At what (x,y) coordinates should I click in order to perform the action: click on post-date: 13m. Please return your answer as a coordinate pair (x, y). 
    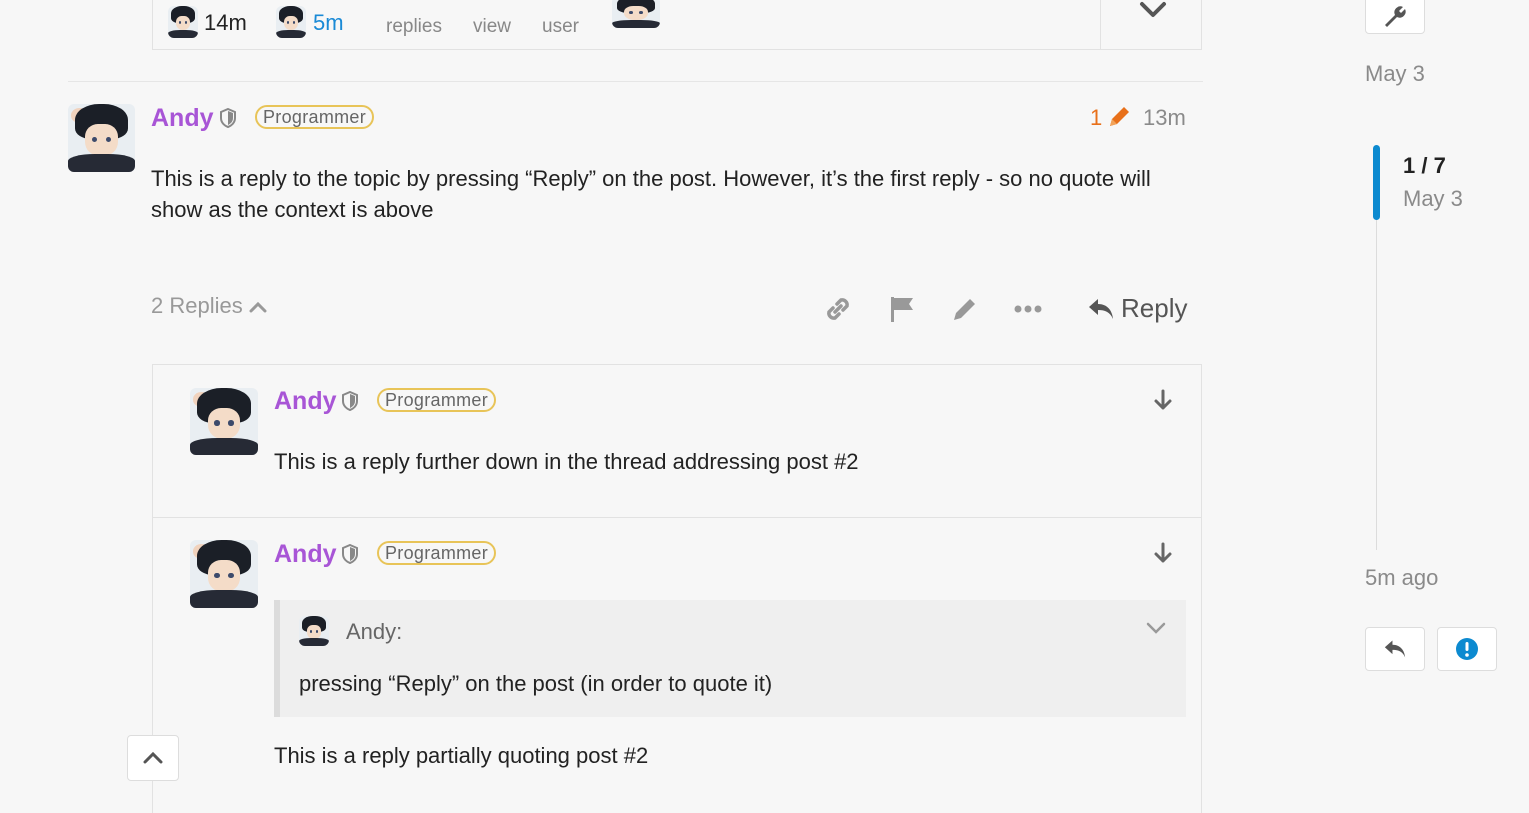
    Looking at the image, I should click on (1164, 118).